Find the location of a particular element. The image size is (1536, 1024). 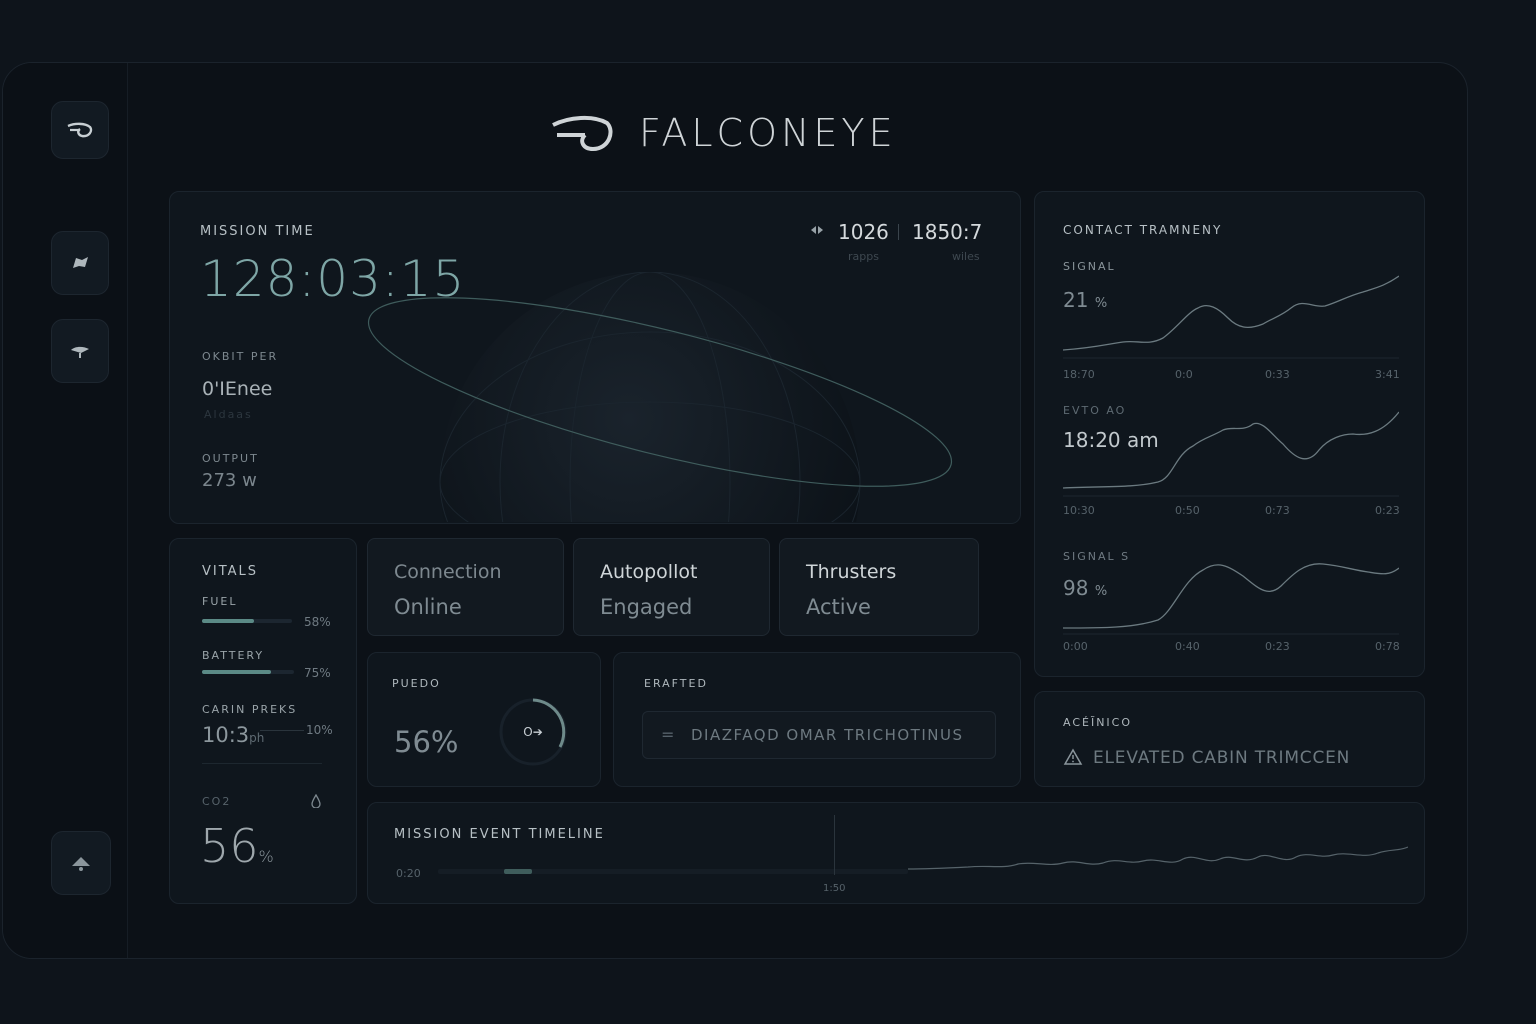

erafted-value: DIAZFAQD OMAR TRICHOTINUS is located at coordinates (827, 735).